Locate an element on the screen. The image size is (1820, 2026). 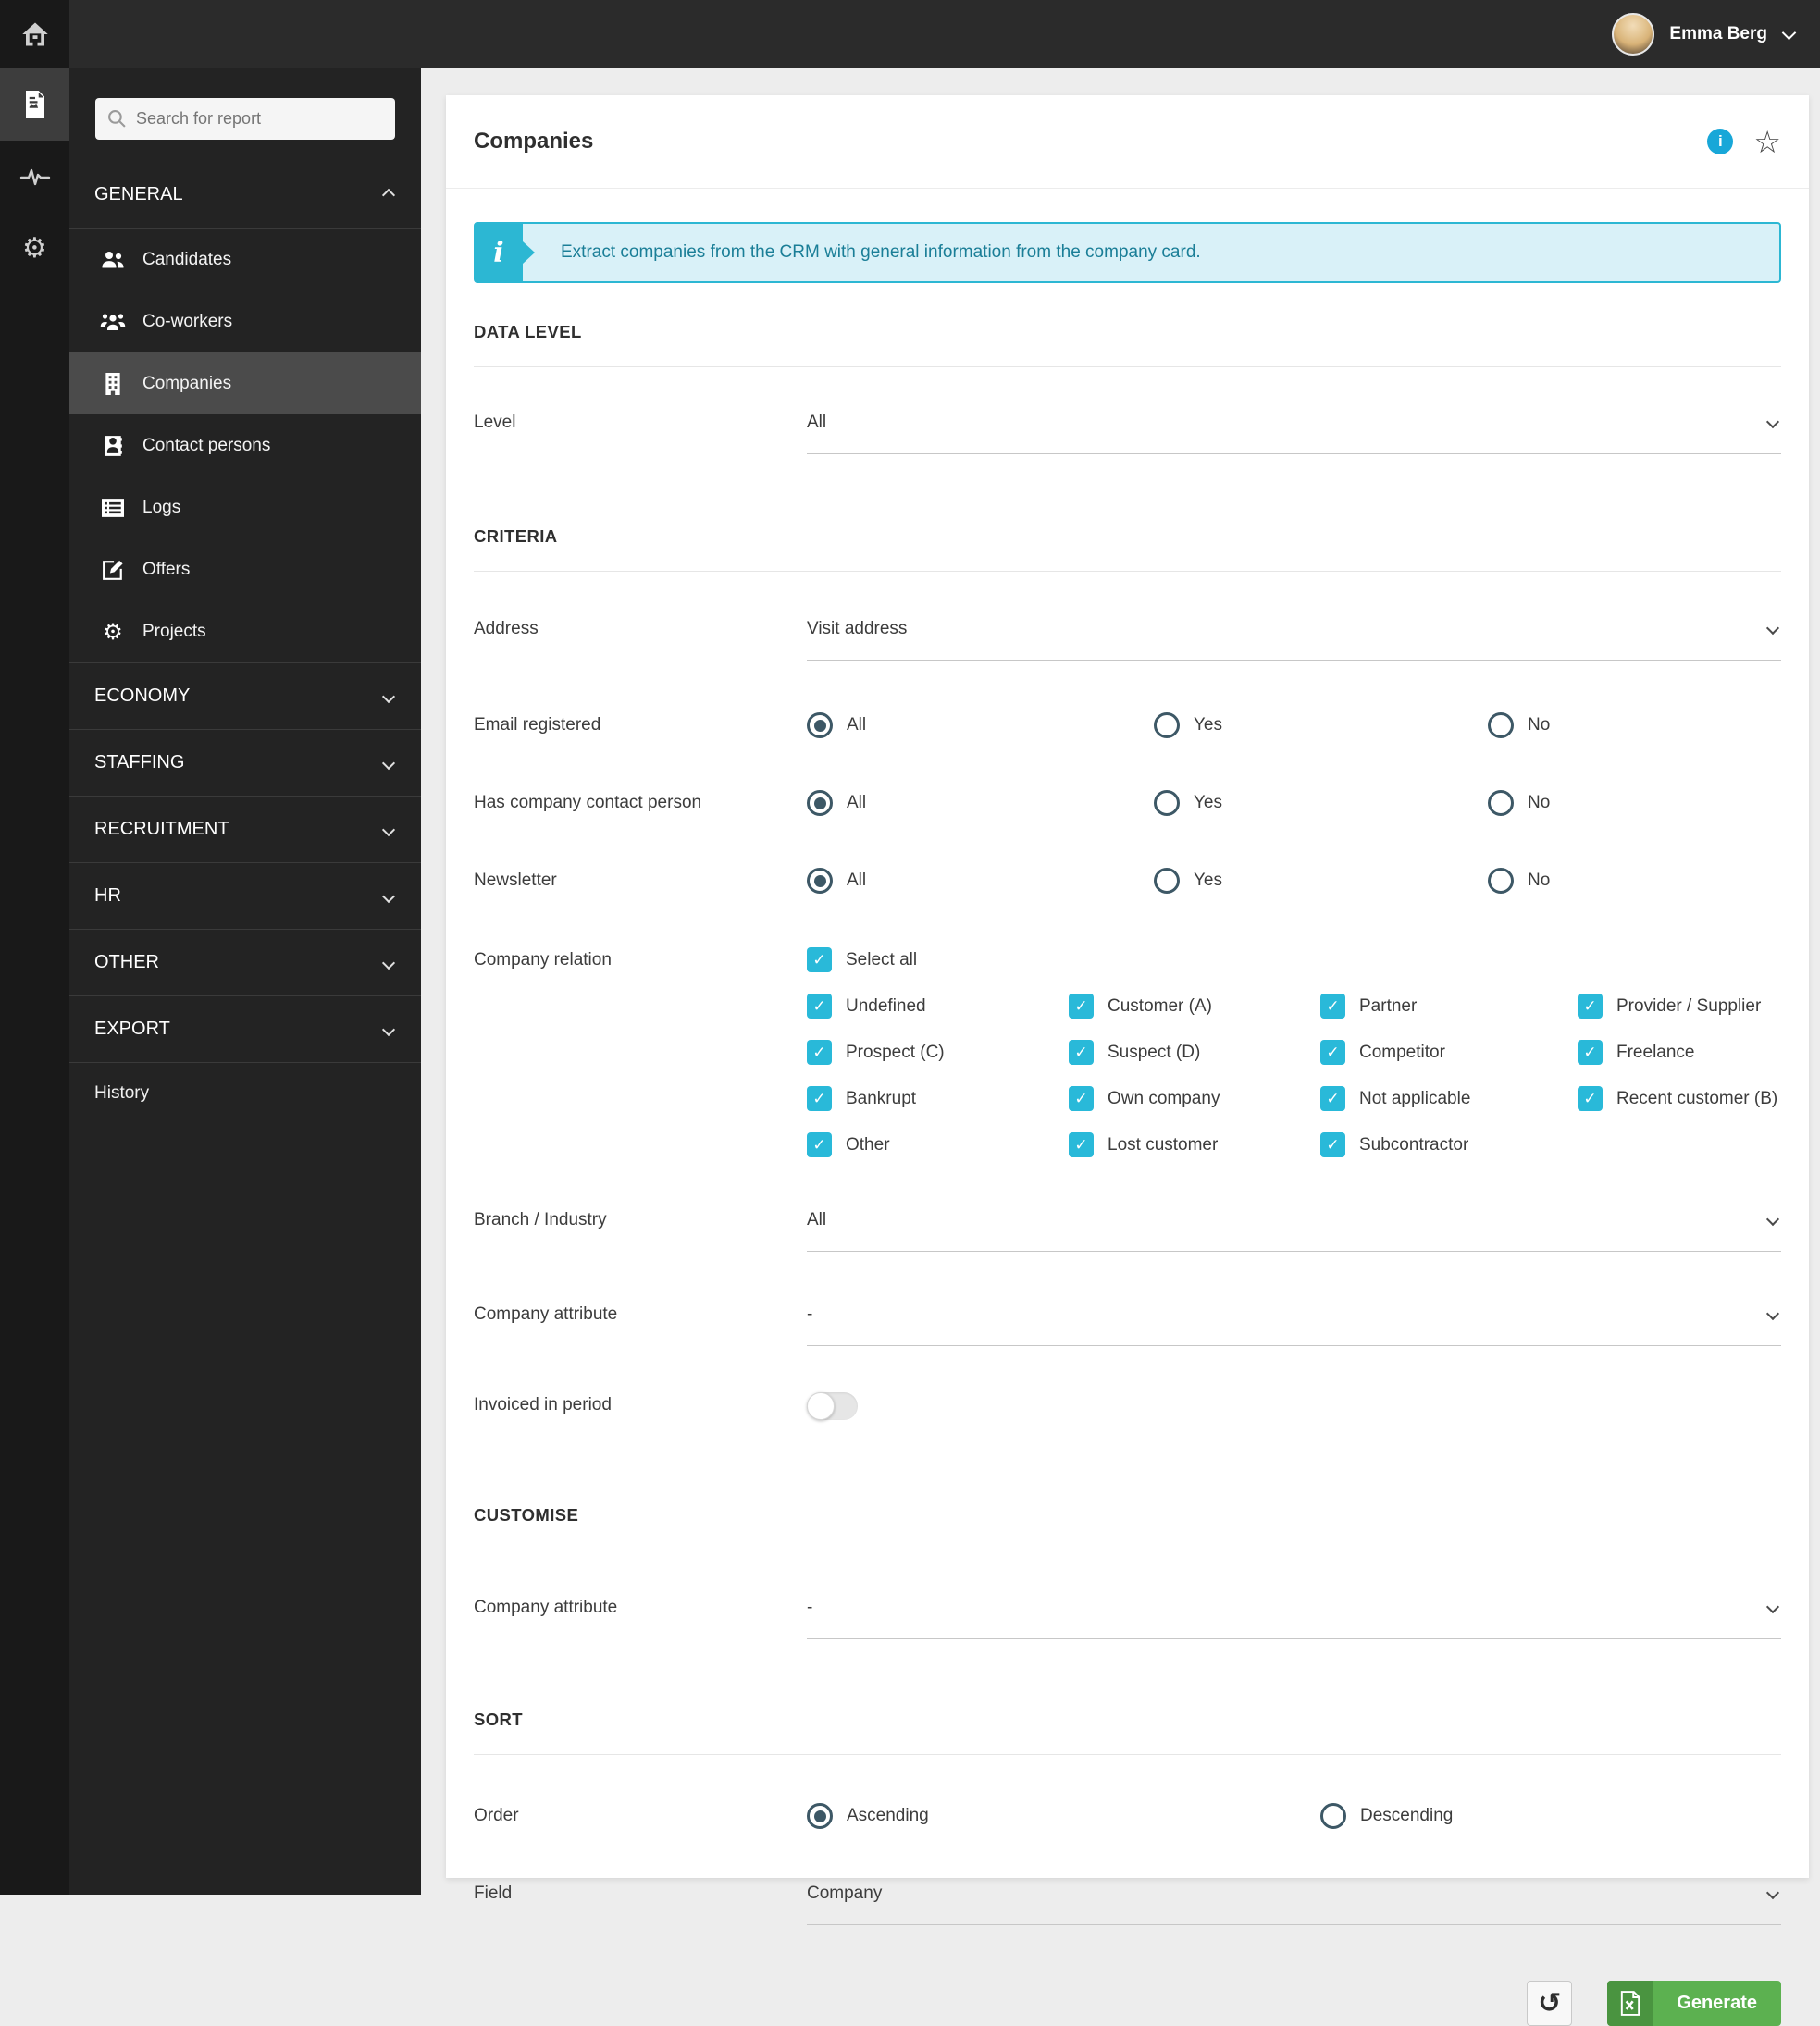
checkbox-label: Select all is located at coordinates (881, 960).